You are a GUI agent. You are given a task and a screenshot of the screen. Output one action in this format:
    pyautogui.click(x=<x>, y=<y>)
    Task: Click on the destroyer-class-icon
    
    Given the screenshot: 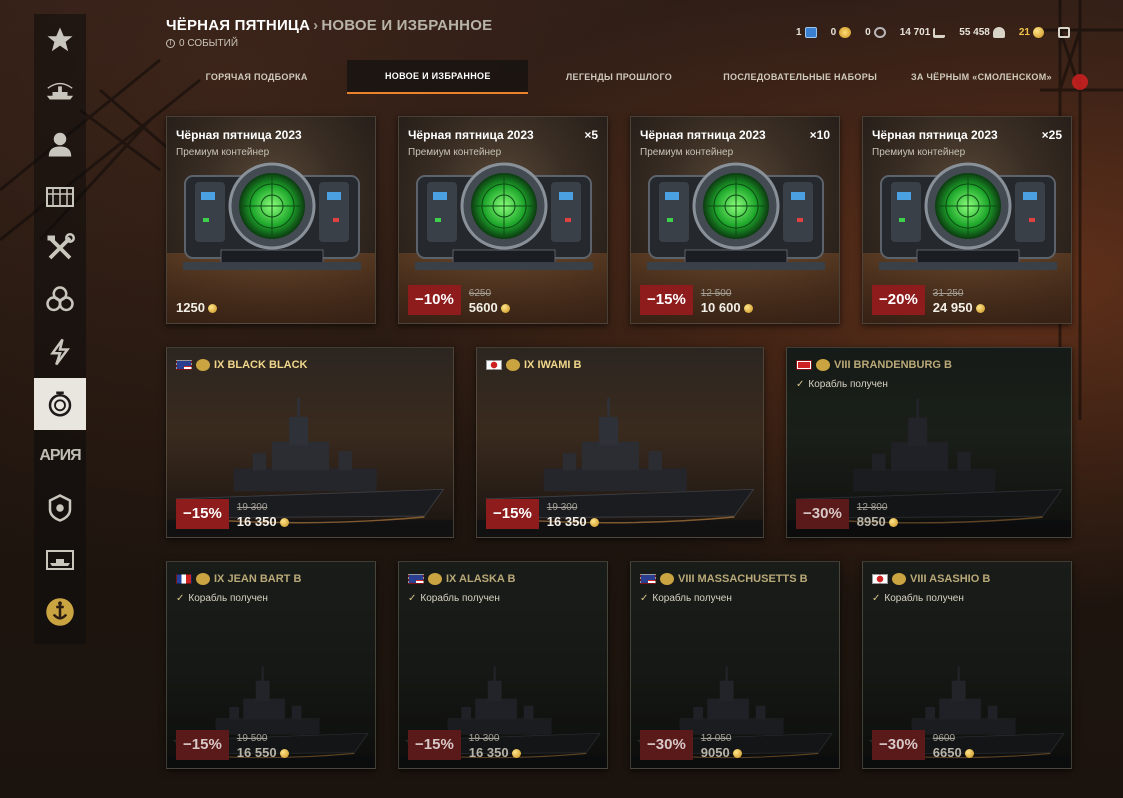 What is the action you would take?
    pyautogui.click(x=203, y=365)
    